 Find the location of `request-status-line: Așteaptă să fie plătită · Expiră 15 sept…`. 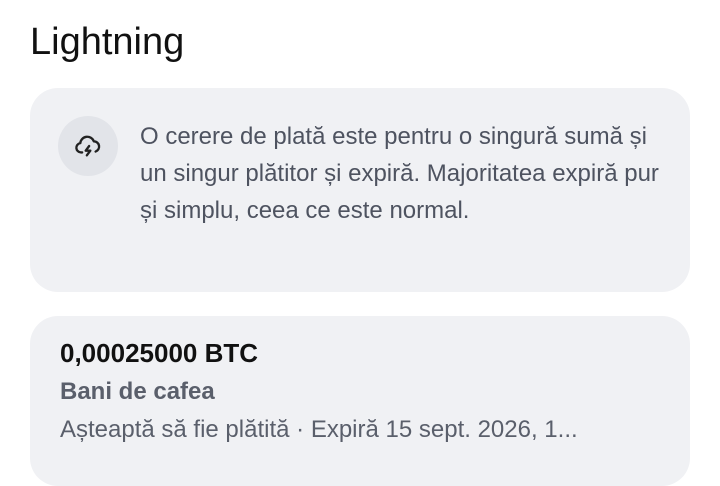

request-status-line: Așteaptă să fie plătită · Expiră 15 sept… is located at coordinates (360, 430).